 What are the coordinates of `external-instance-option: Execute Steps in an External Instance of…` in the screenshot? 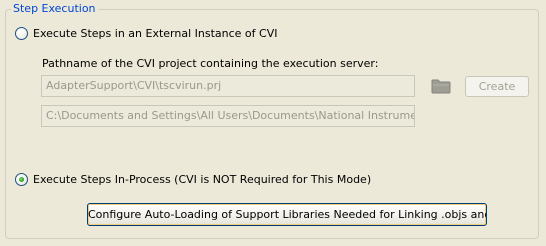 It's located at (146, 33).